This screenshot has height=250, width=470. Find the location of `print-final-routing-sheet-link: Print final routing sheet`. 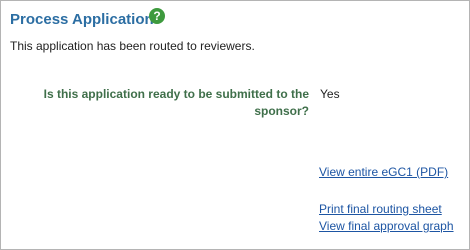

print-final-routing-sheet-link: Print final routing sheet is located at coordinates (380, 209).